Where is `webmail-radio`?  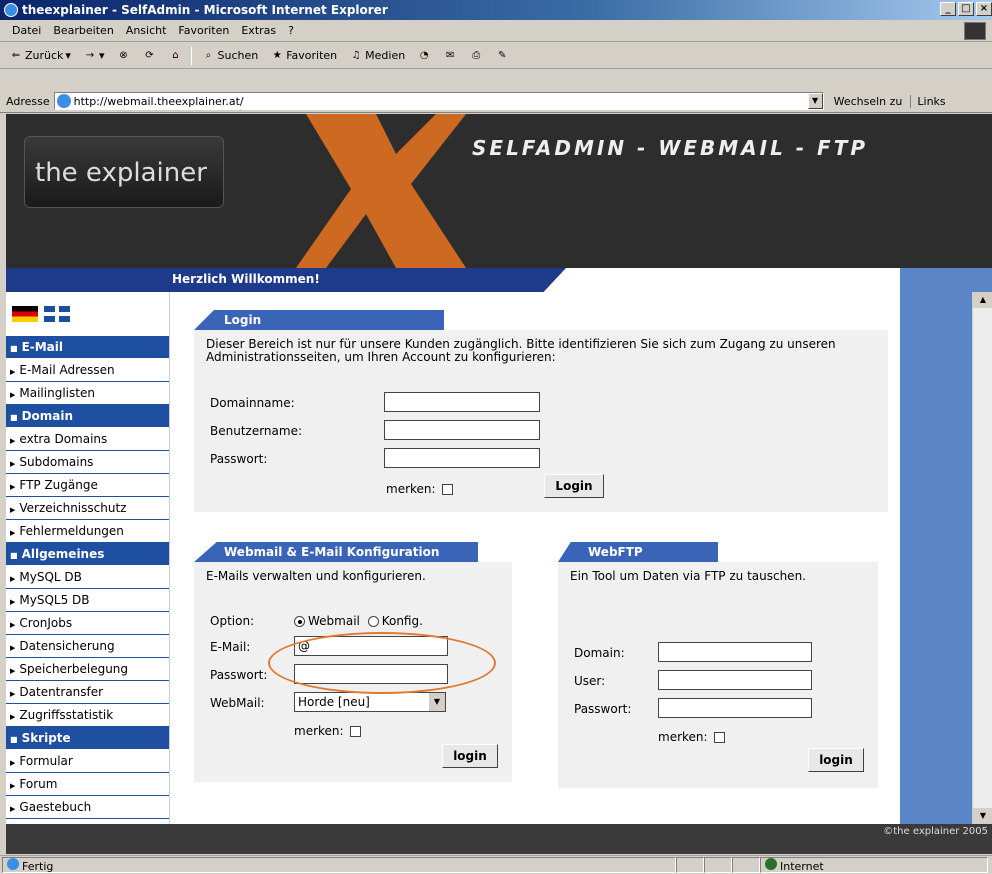
webmail-radio is located at coordinates (299, 621).